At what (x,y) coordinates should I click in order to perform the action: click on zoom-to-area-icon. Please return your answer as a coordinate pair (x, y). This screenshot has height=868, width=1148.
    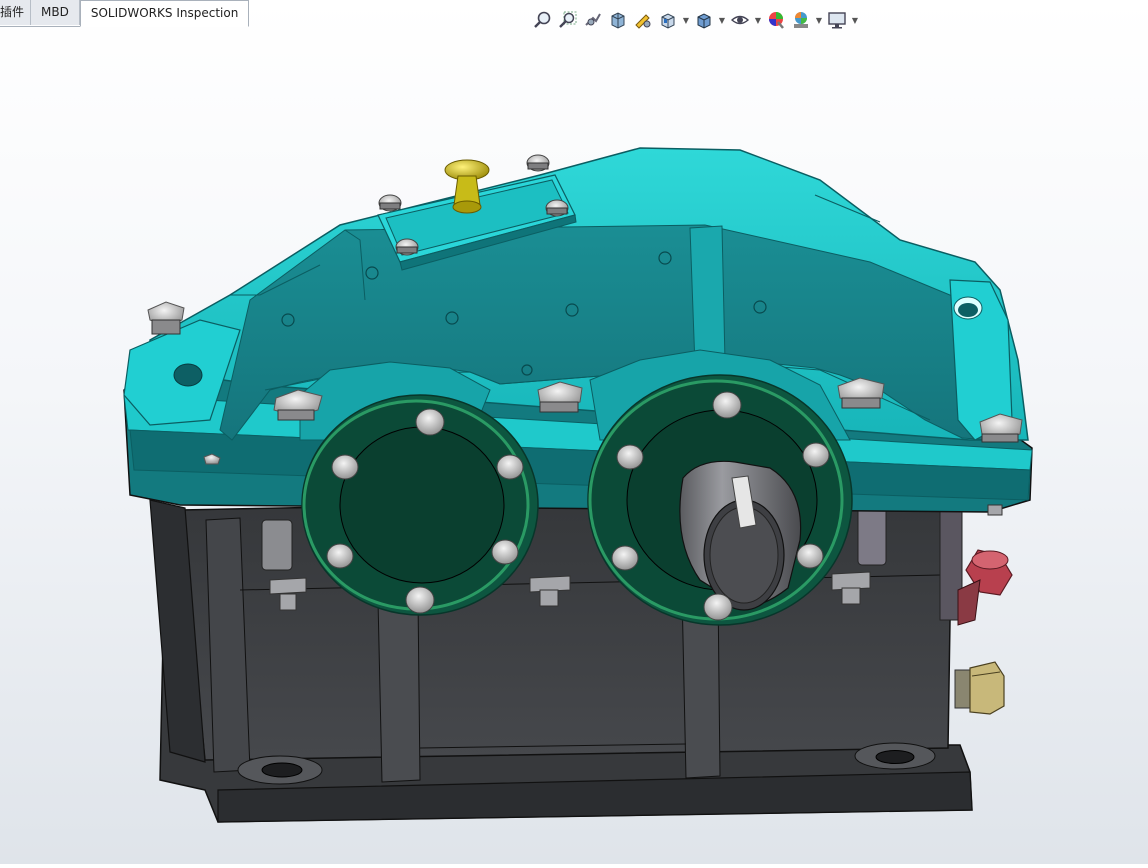
    Looking at the image, I should click on (568, 20).